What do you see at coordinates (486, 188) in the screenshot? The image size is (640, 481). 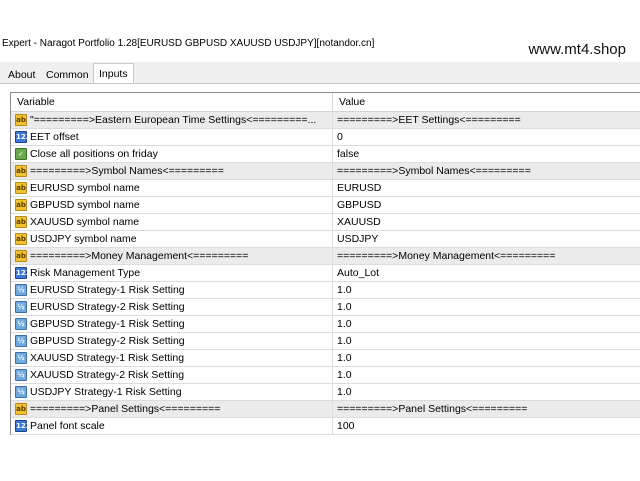 I see `value-cell: EURUSD` at bounding box center [486, 188].